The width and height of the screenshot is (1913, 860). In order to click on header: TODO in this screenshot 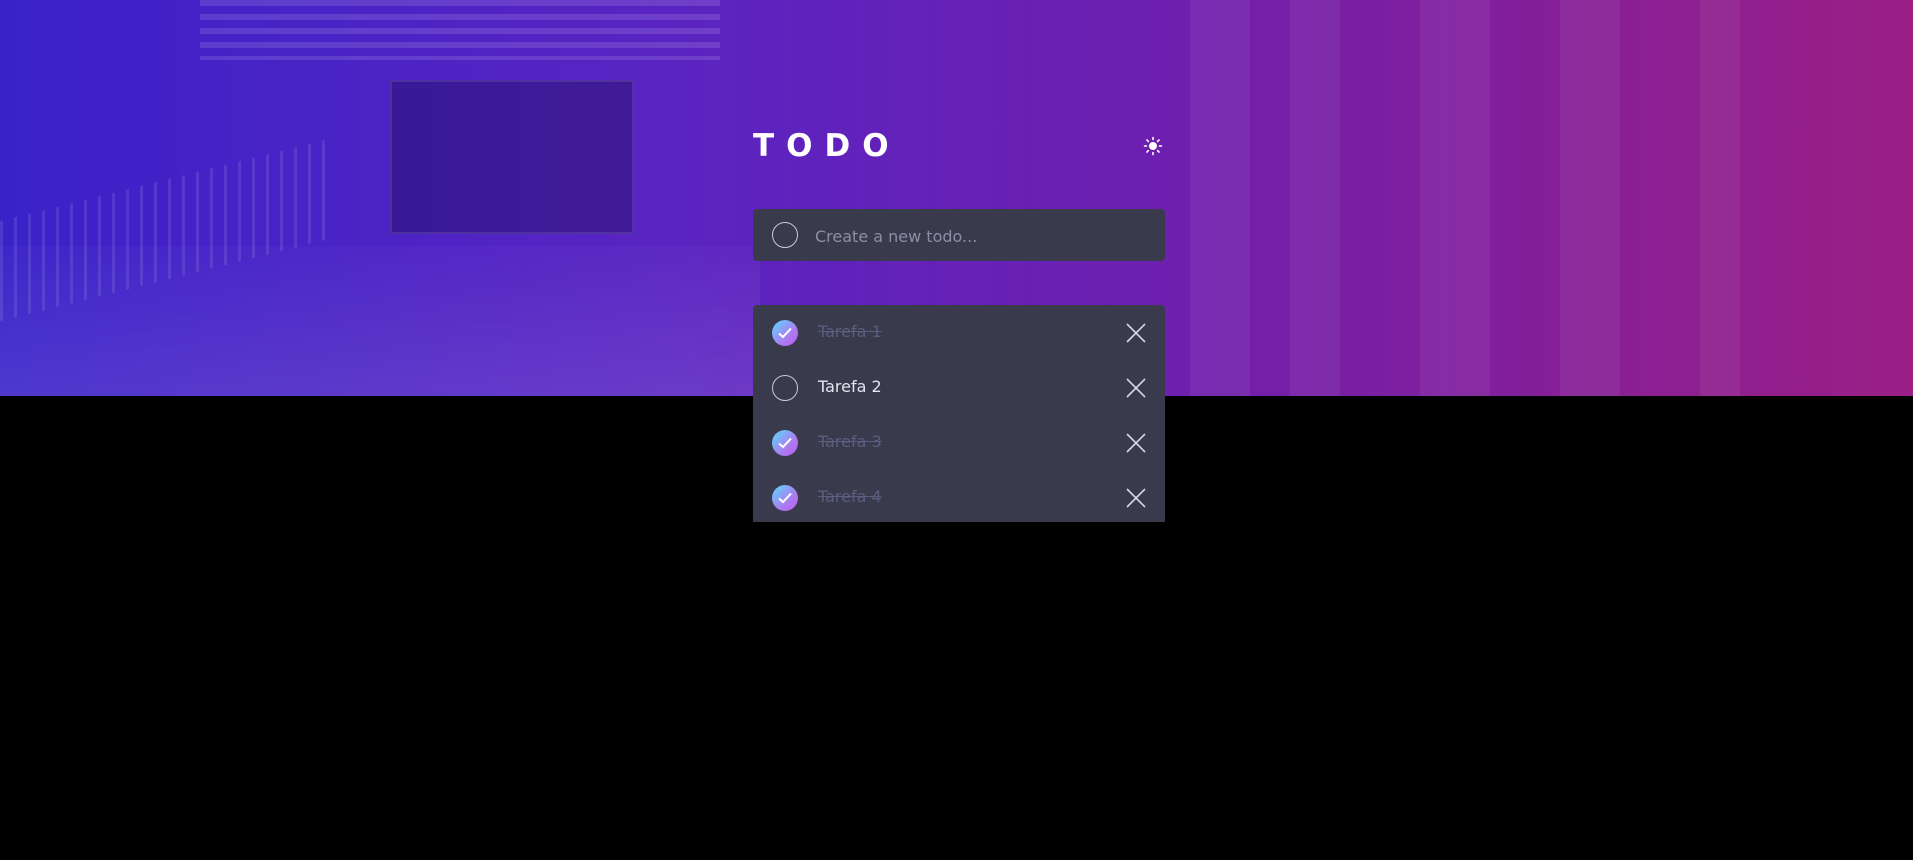, I will do `click(959, 146)`.